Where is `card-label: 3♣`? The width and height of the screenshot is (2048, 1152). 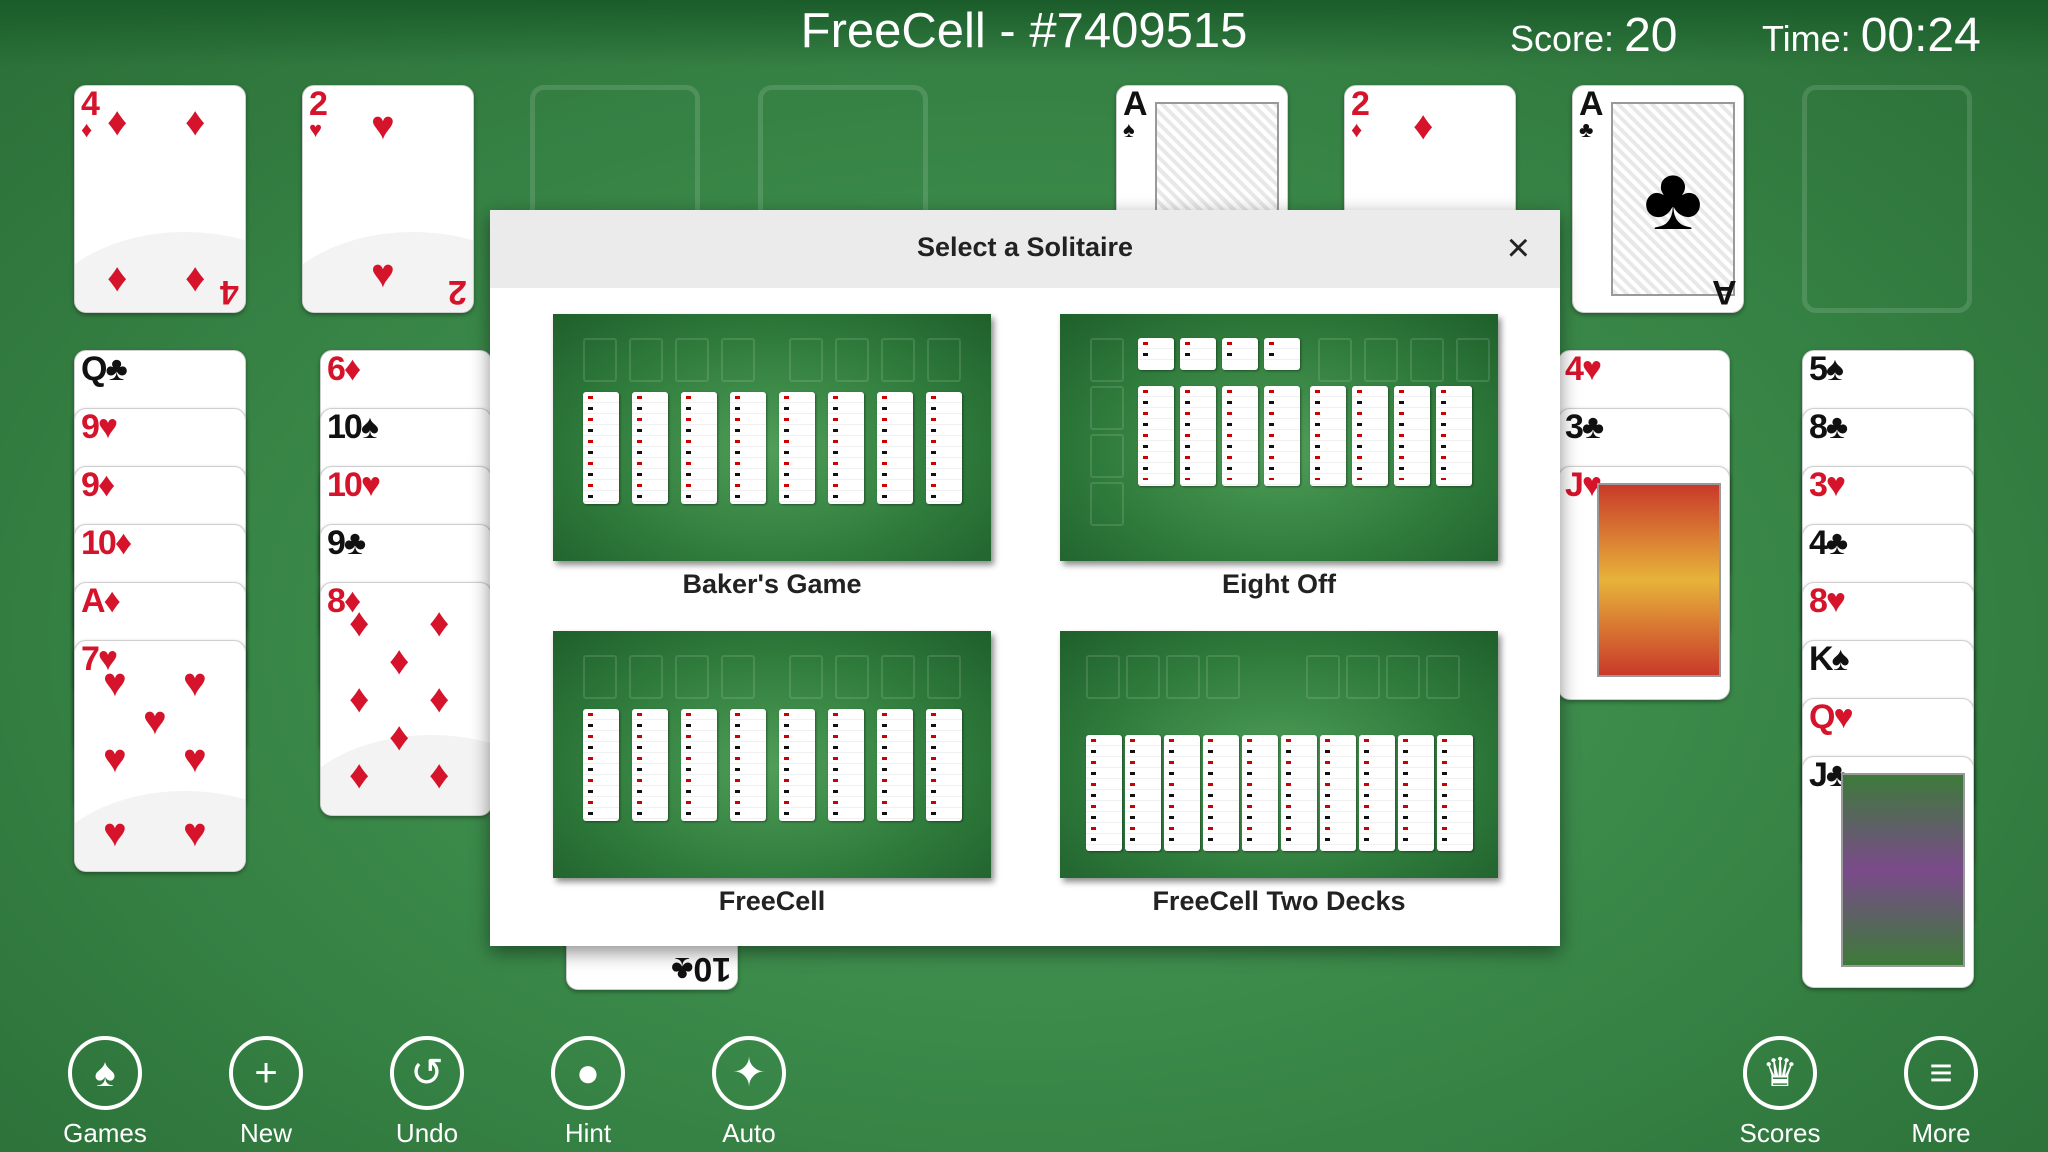
card-label: 3♣ is located at coordinates (1584, 427).